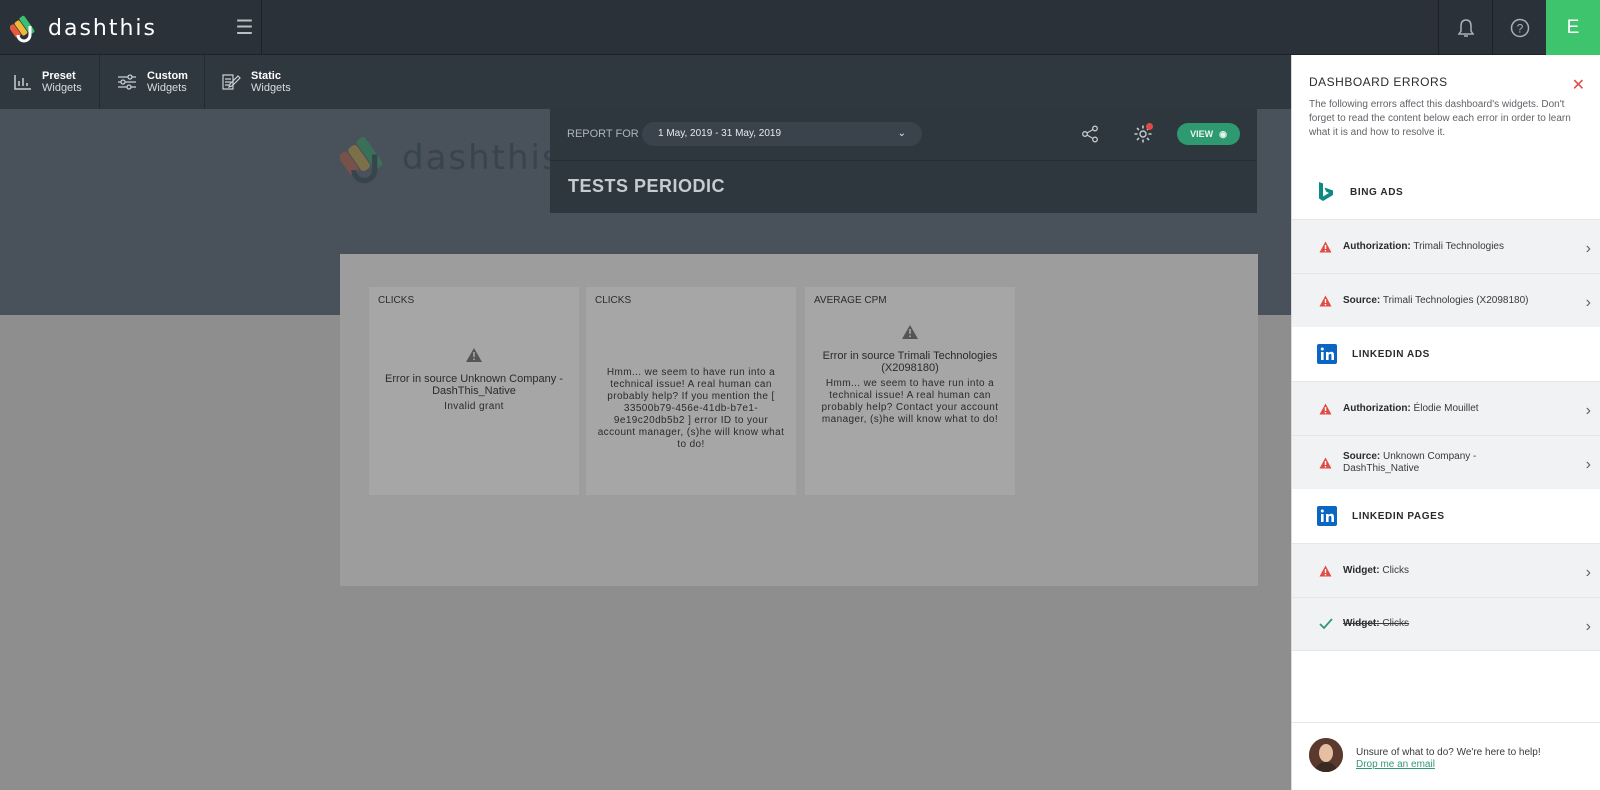 This screenshot has width=1600, height=790. What do you see at coordinates (1202, 134) in the screenshot?
I see `view-label: VIEW` at bounding box center [1202, 134].